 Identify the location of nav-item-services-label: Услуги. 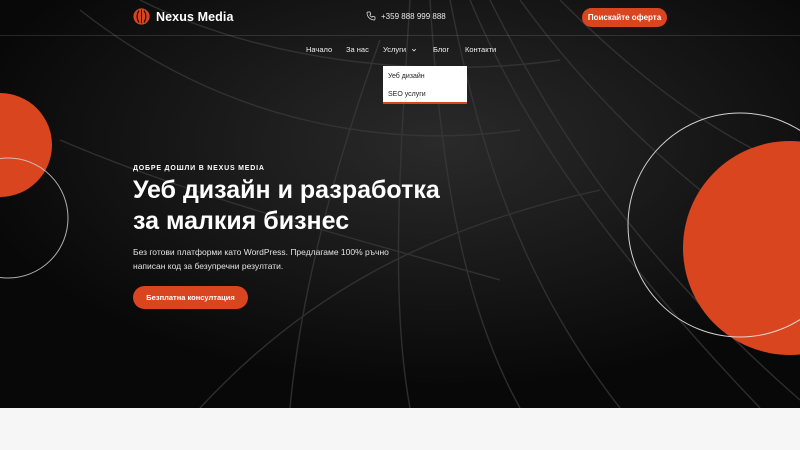
(395, 49).